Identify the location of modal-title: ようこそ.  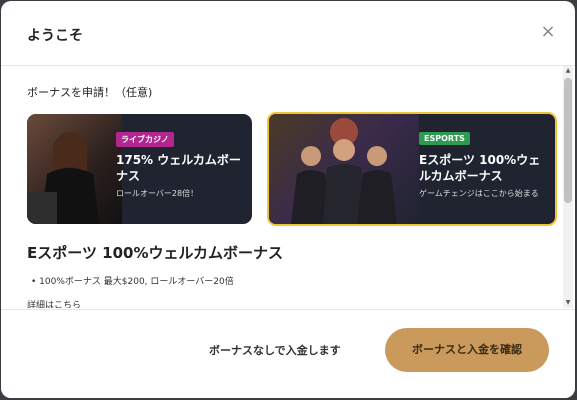
(55, 36).